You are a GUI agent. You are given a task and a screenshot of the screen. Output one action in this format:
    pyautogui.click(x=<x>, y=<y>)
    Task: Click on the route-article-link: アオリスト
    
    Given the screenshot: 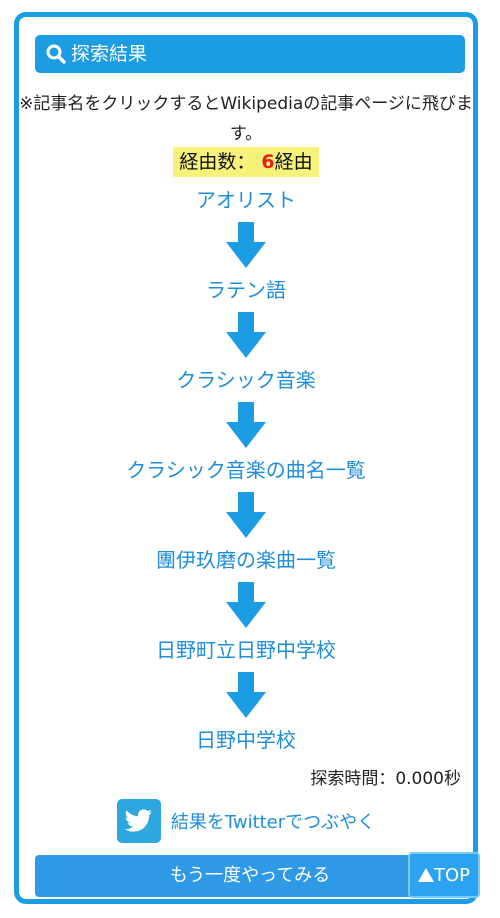 What is the action you would take?
    pyautogui.click(x=246, y=200)
    